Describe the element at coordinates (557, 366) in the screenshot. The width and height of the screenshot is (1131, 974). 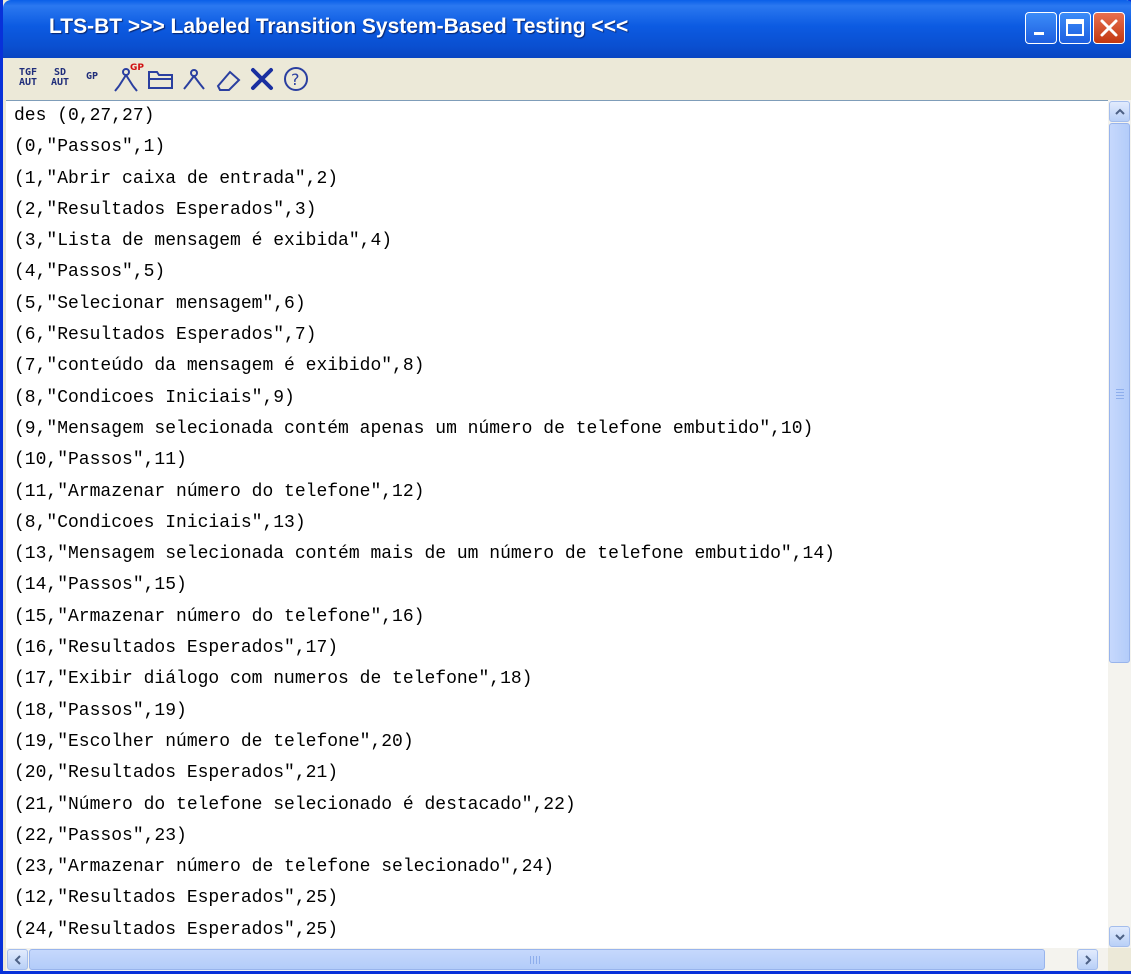
I see `text-line: (7,"conteúdo da mensagem é exibido",8)` at that location.